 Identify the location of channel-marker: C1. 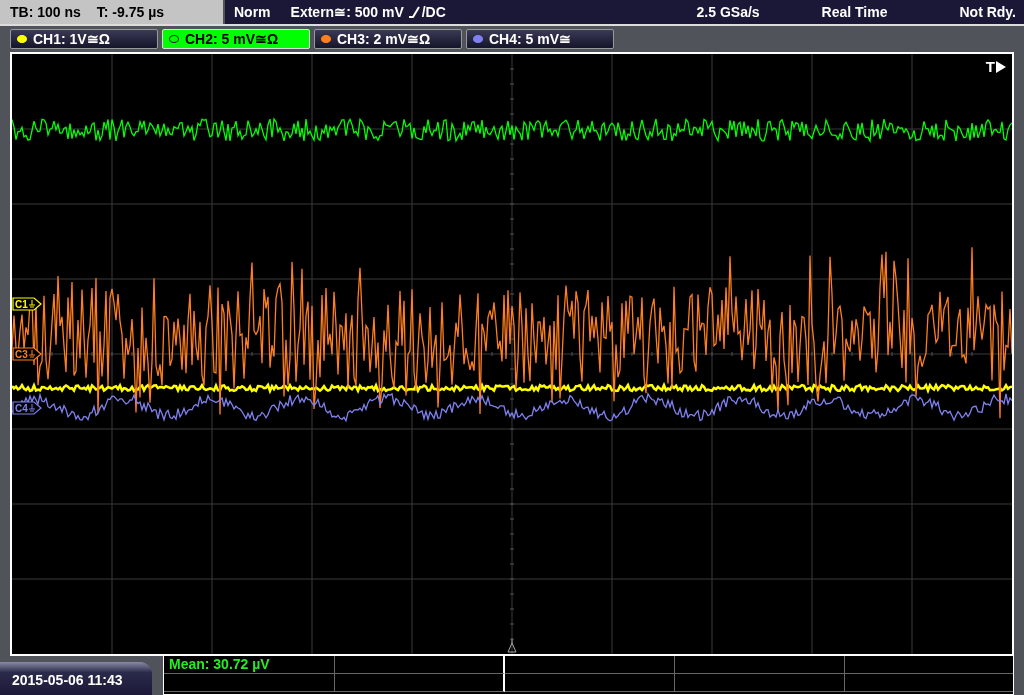
(27, 304).